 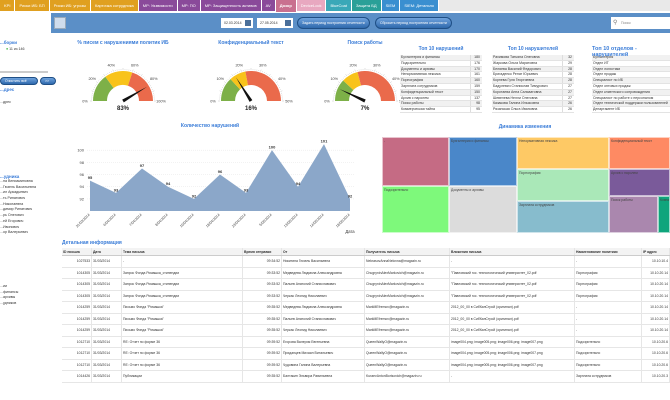 What do you see at coordinates (32, 5) in the screenshot?
I see `tab-1: Риски ИБ: БП` at bounding box center [32, 5].